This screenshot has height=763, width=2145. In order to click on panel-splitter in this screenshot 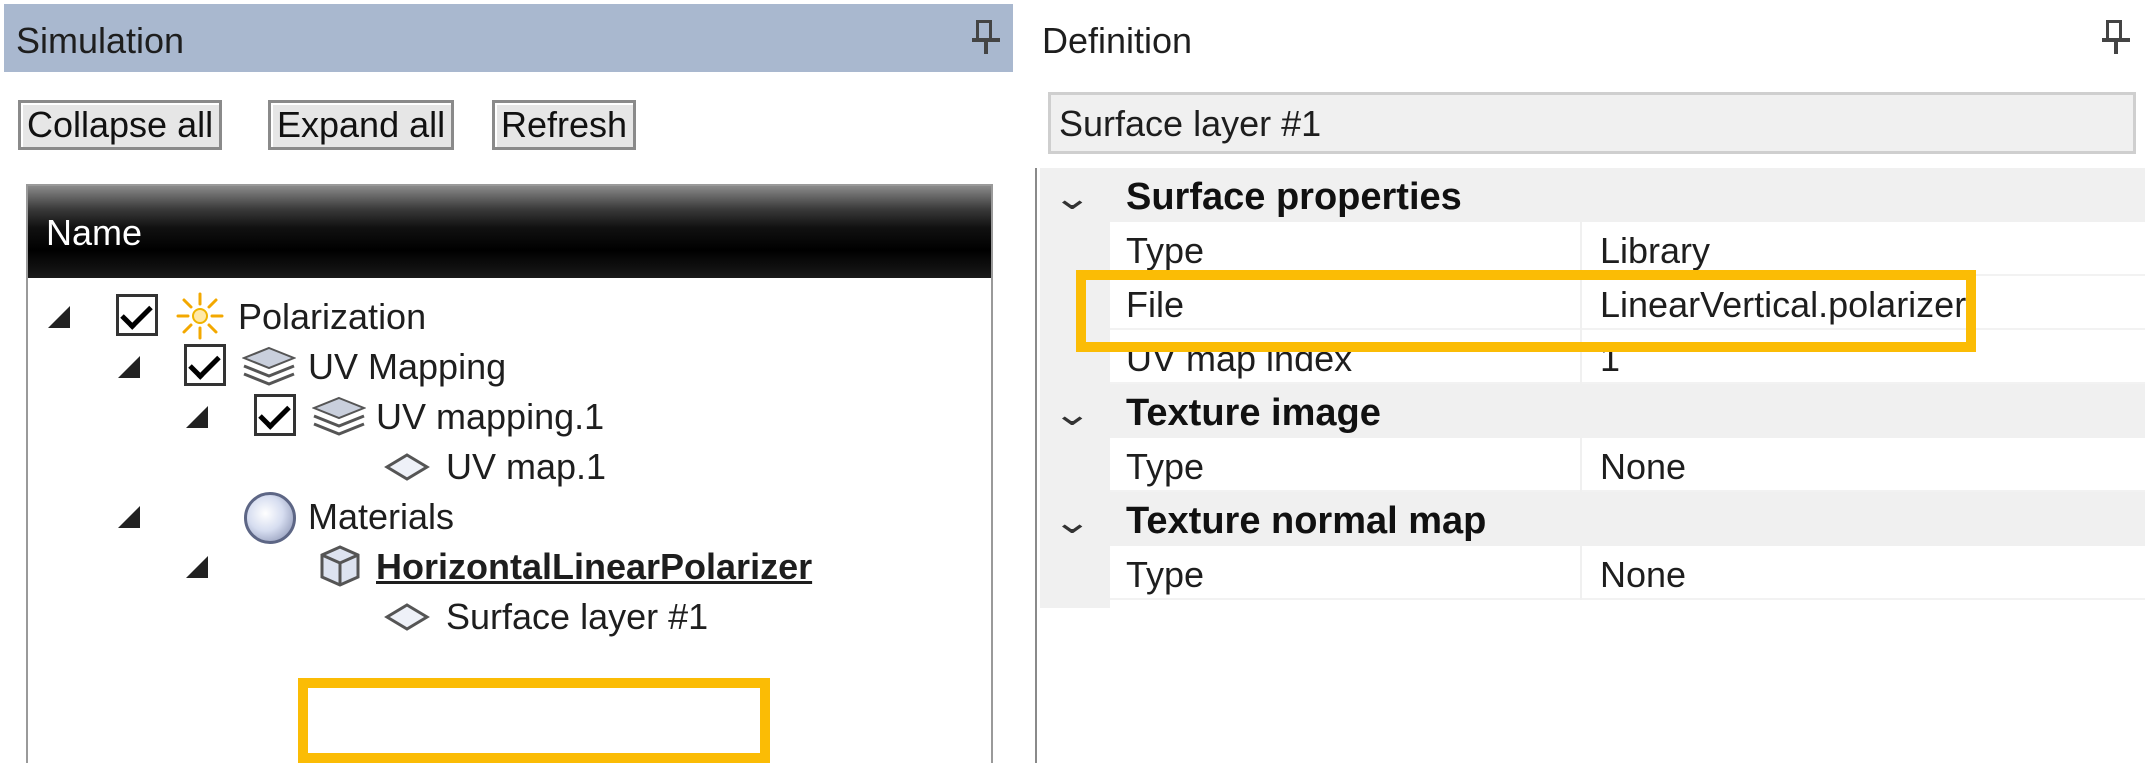, I will do `click(1021, 381)`.